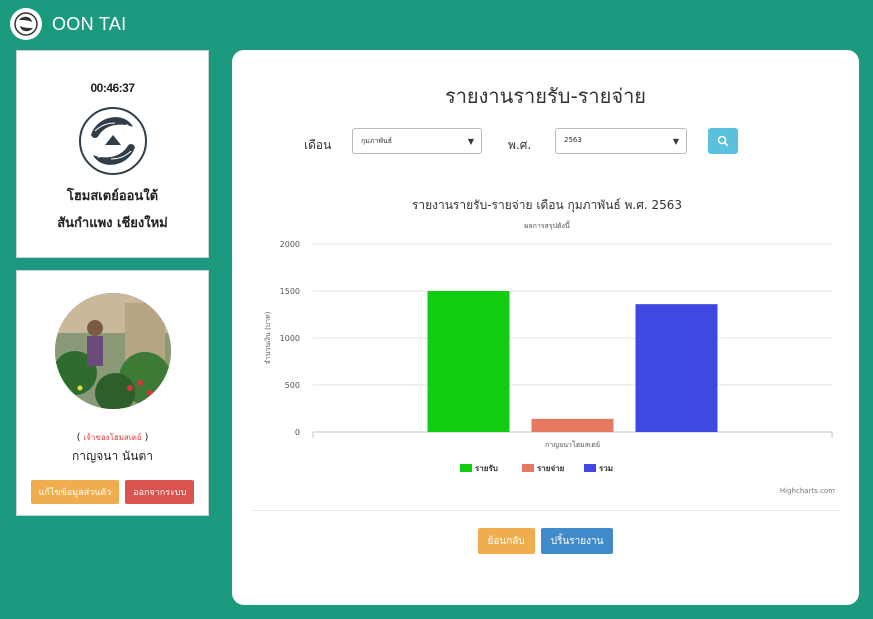 The height and width of the screenshot is (619, 873). What do you see at coordinates (621, 141) in the screenshot?
I see `year-select: 2563 ▼` at bounding box center [621, 141].